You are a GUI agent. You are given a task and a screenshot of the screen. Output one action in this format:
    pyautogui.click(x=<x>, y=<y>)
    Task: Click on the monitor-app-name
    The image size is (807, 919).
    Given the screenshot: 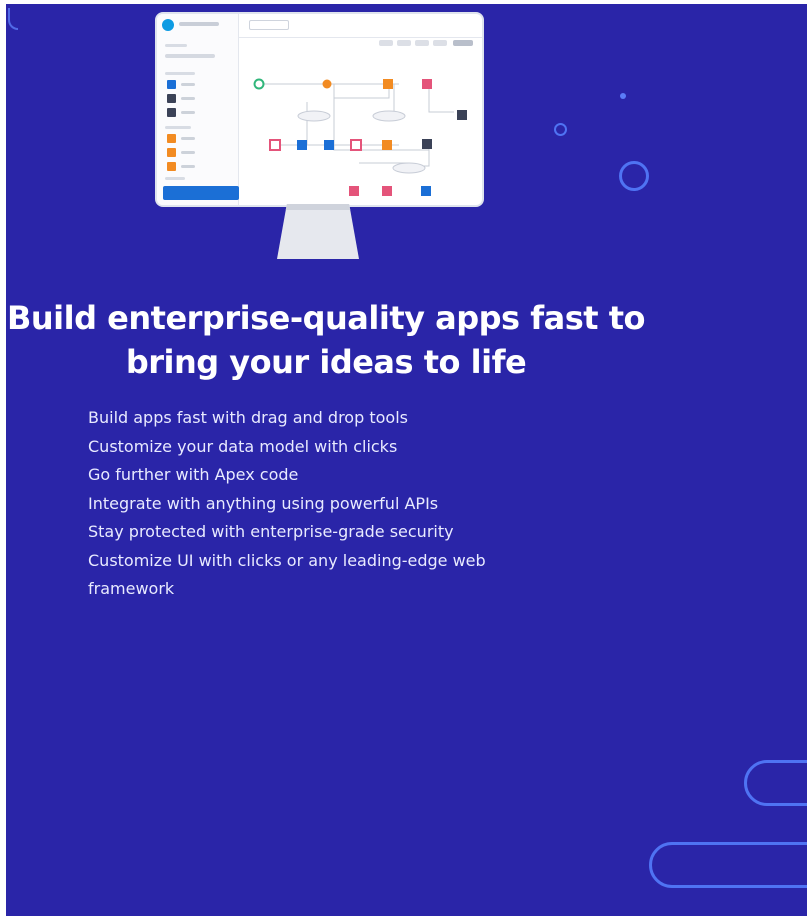 What is the action you would take?
    pyautogui.click(x=199, y=24)
    